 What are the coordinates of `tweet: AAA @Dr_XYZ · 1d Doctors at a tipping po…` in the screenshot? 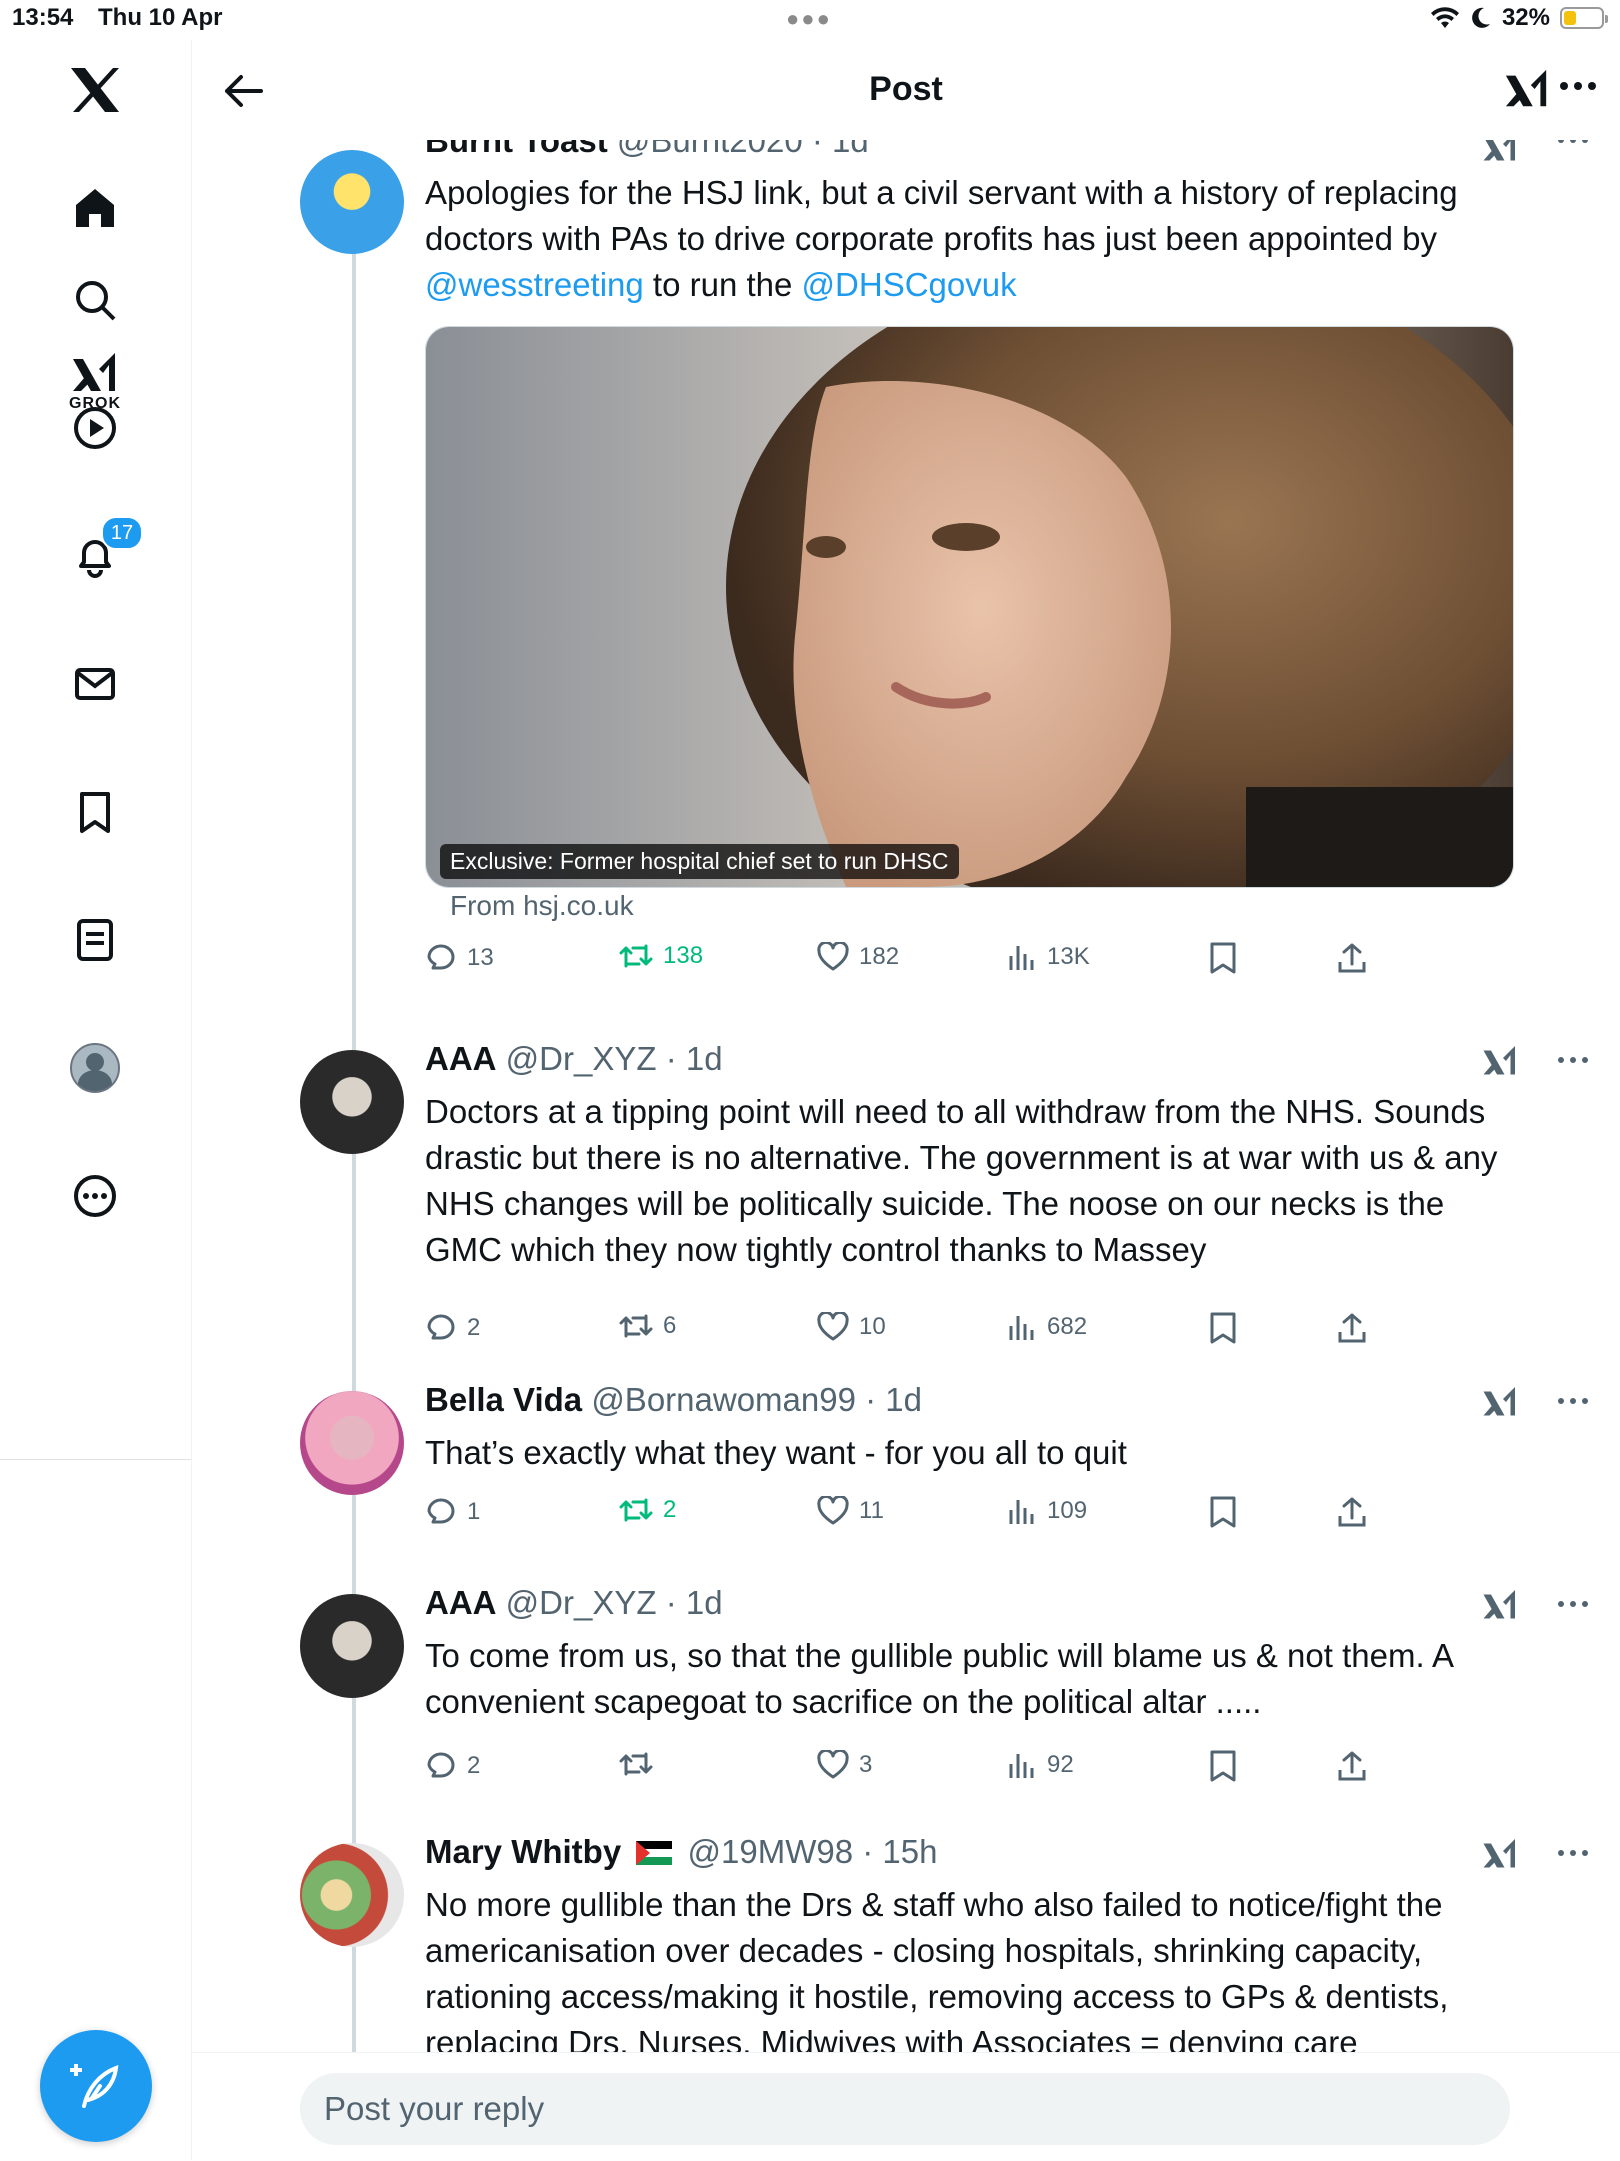 It's located at (906, 1210).